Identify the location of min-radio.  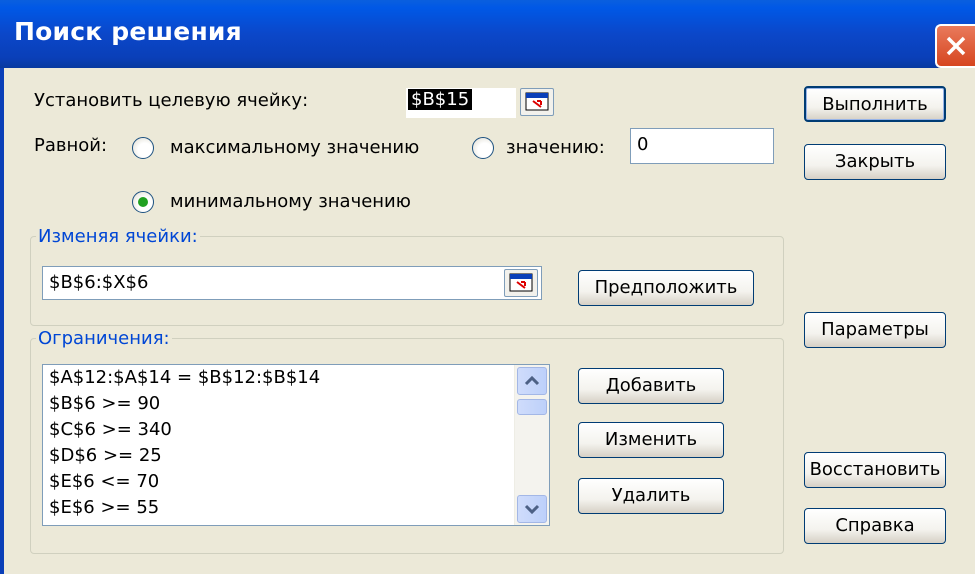
(143, 202).